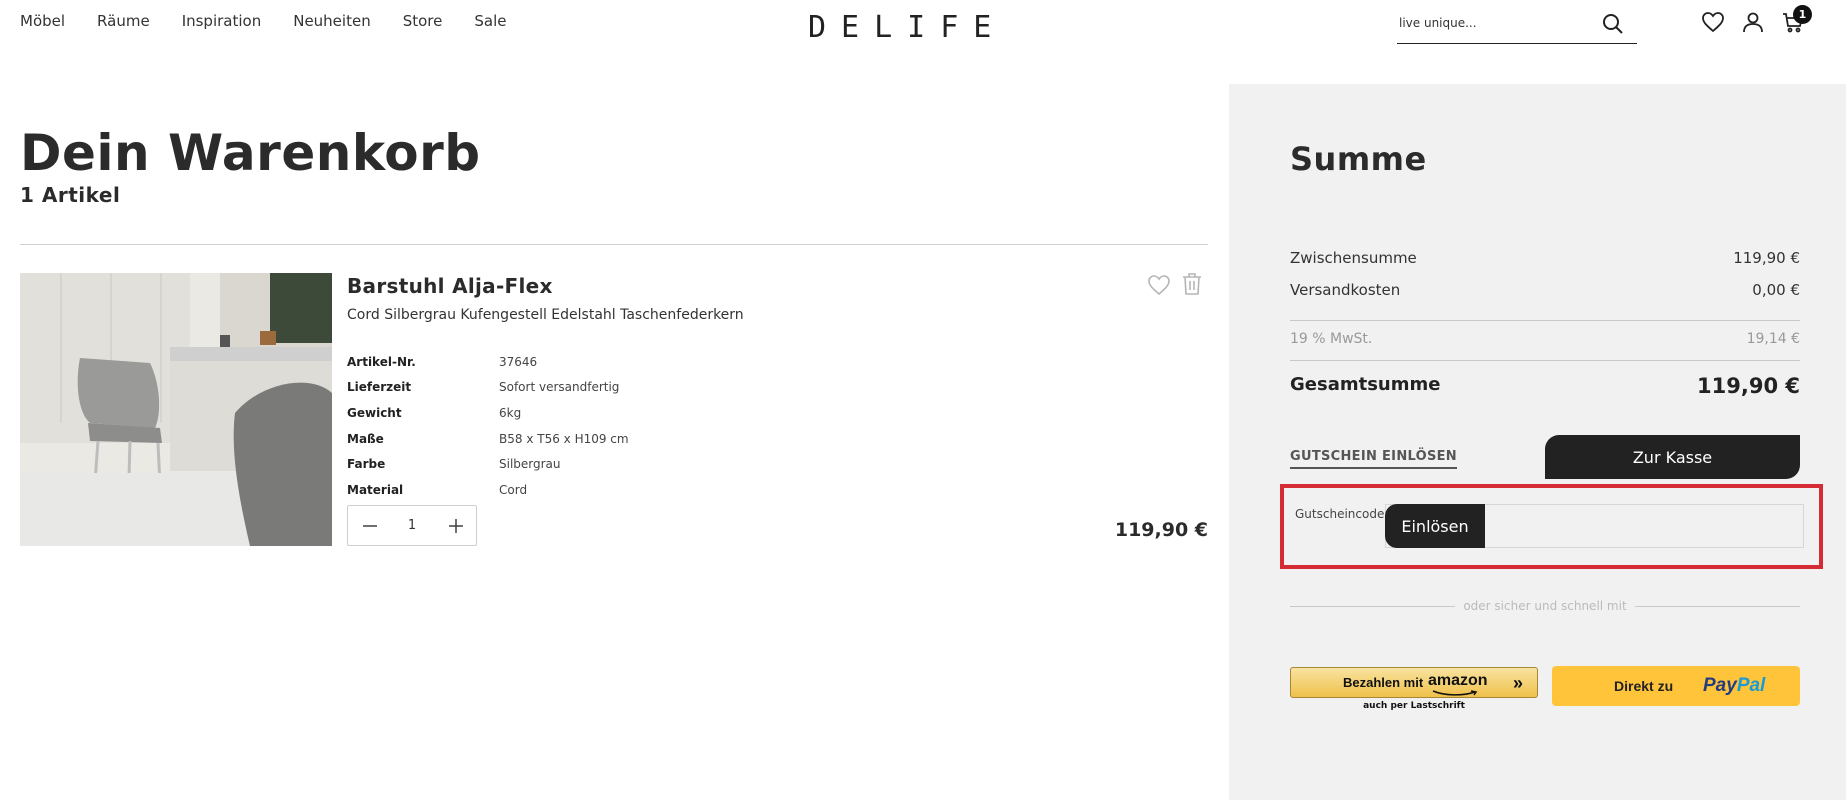  I want to click on shipping-value: 0,00 €, so click(1776, 290).